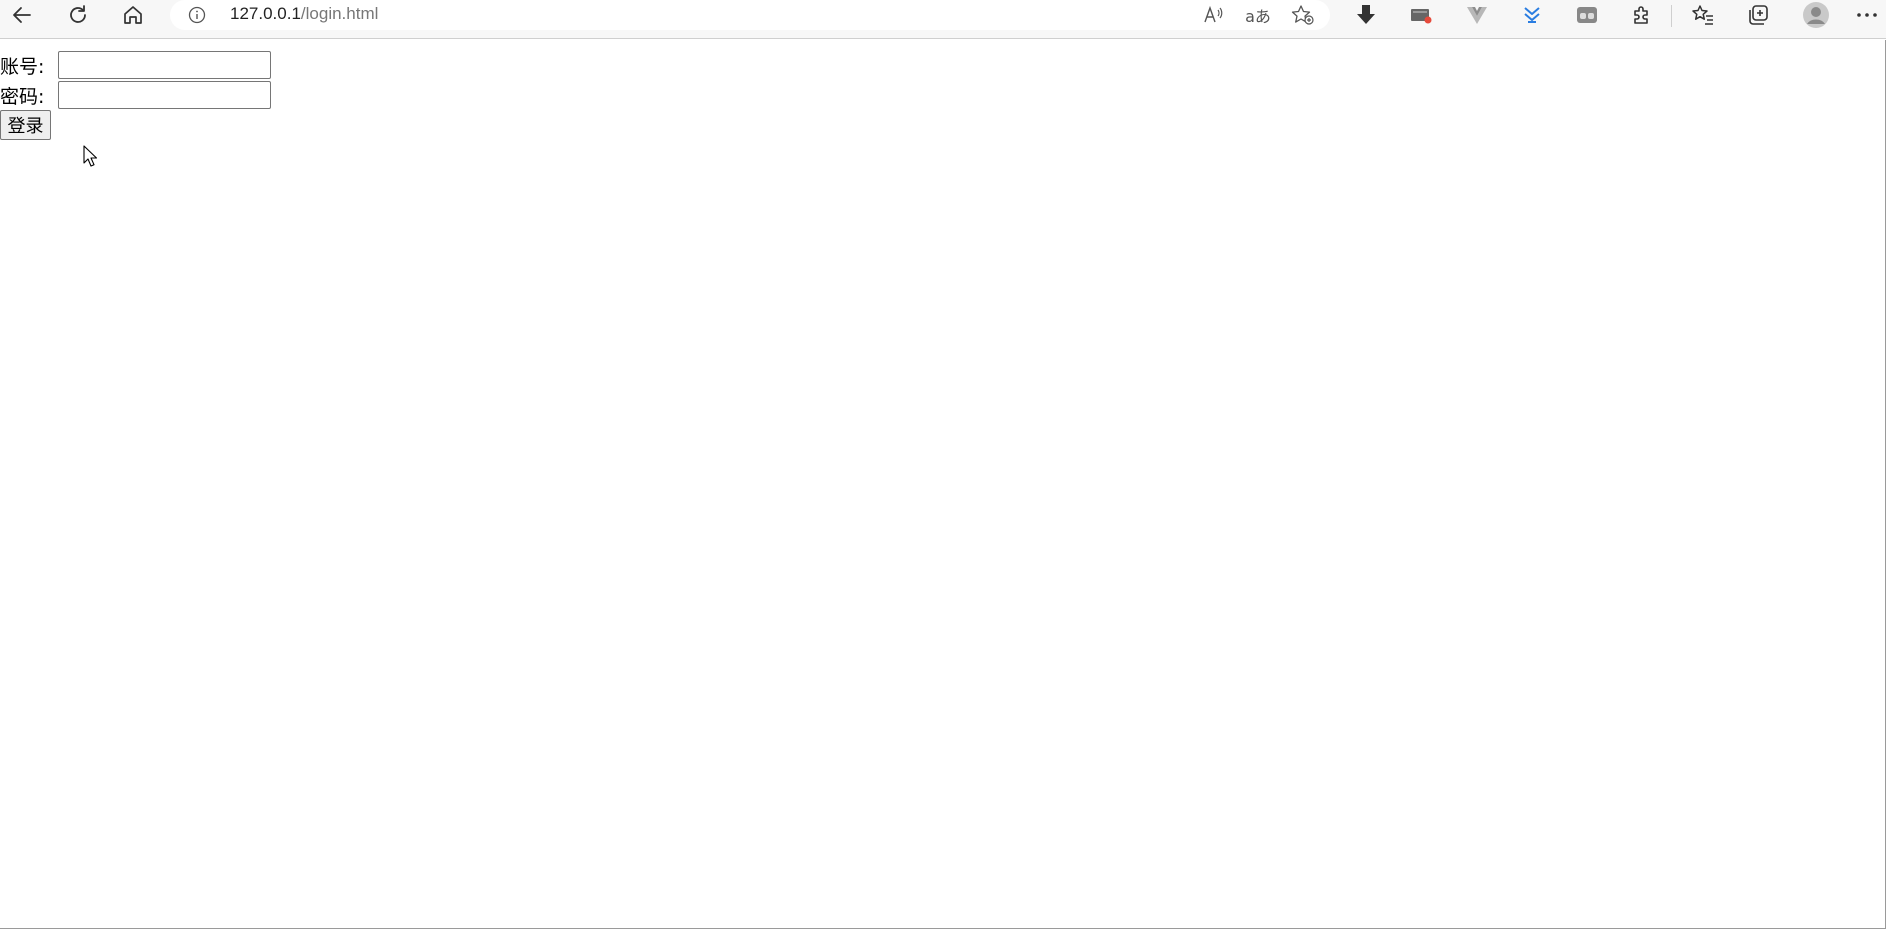  What do you see at coordinates (164, 65) in the screenshot?
I see `account-input` at bounding box center [164, 65].